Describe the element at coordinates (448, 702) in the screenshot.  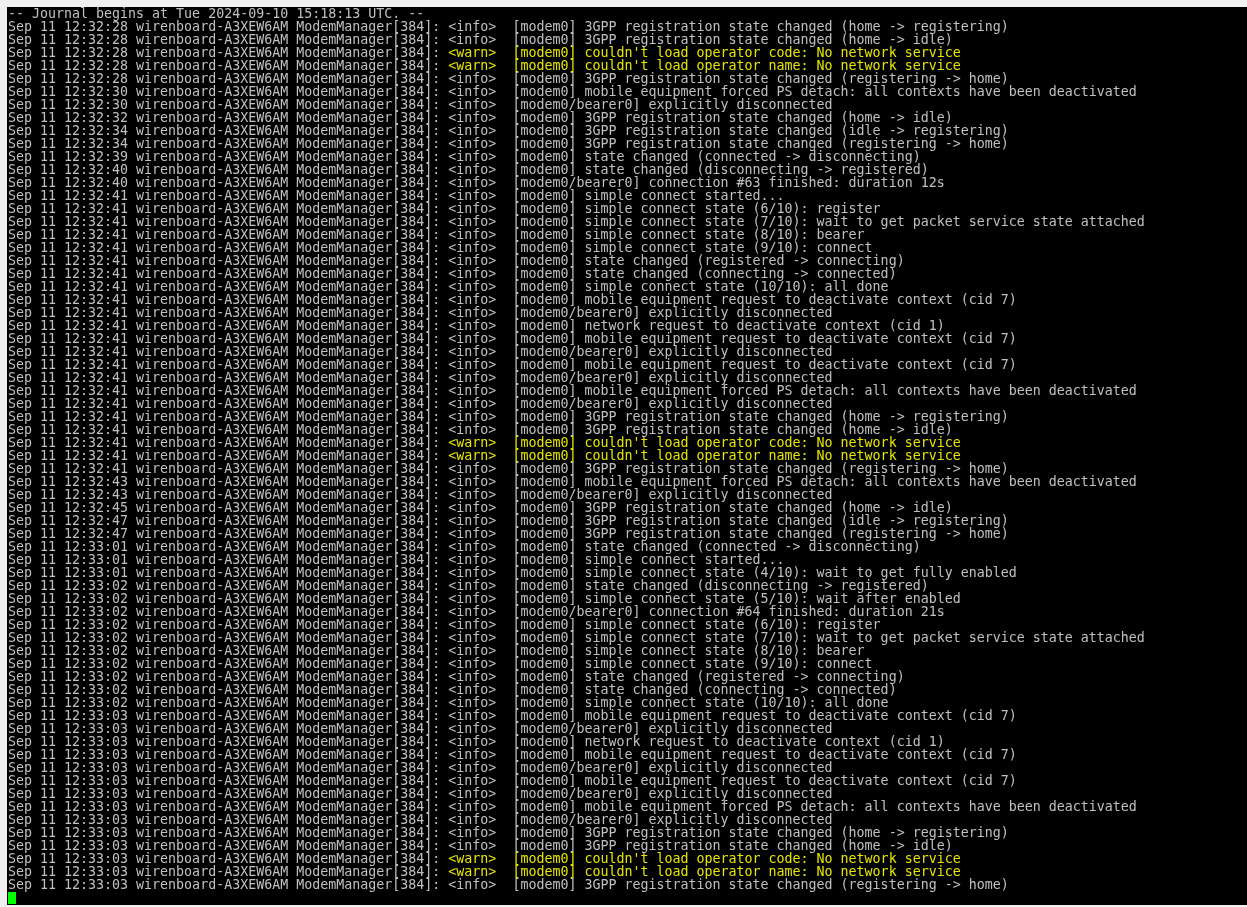
I see `log-line: Sep 11 12:33:02 wirenboard-A3XEW6AM ModemManager[384]: <info> [modem0] simple connect state (10/10): all done` at that location.